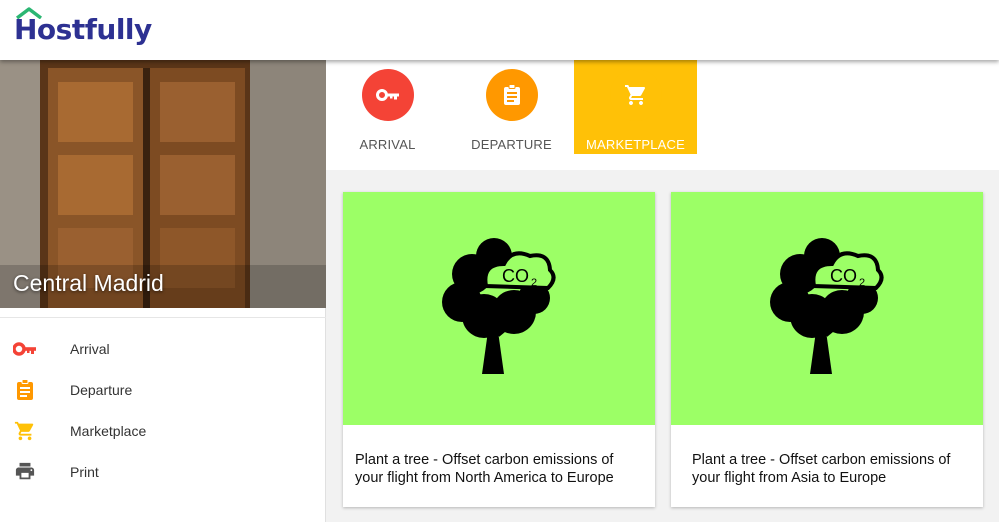 This screenshot has height=522, width=999. What do you see at coordinates (84, 471) in the screenshot?
I see `sidebar-item-label: Print` at bounding box center [84, 471].